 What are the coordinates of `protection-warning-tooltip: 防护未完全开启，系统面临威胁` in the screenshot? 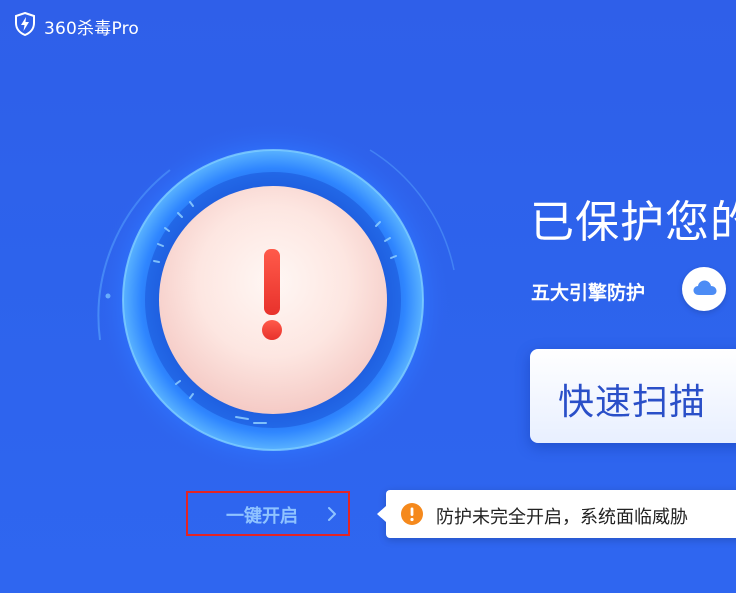 It's located at (556, 514).